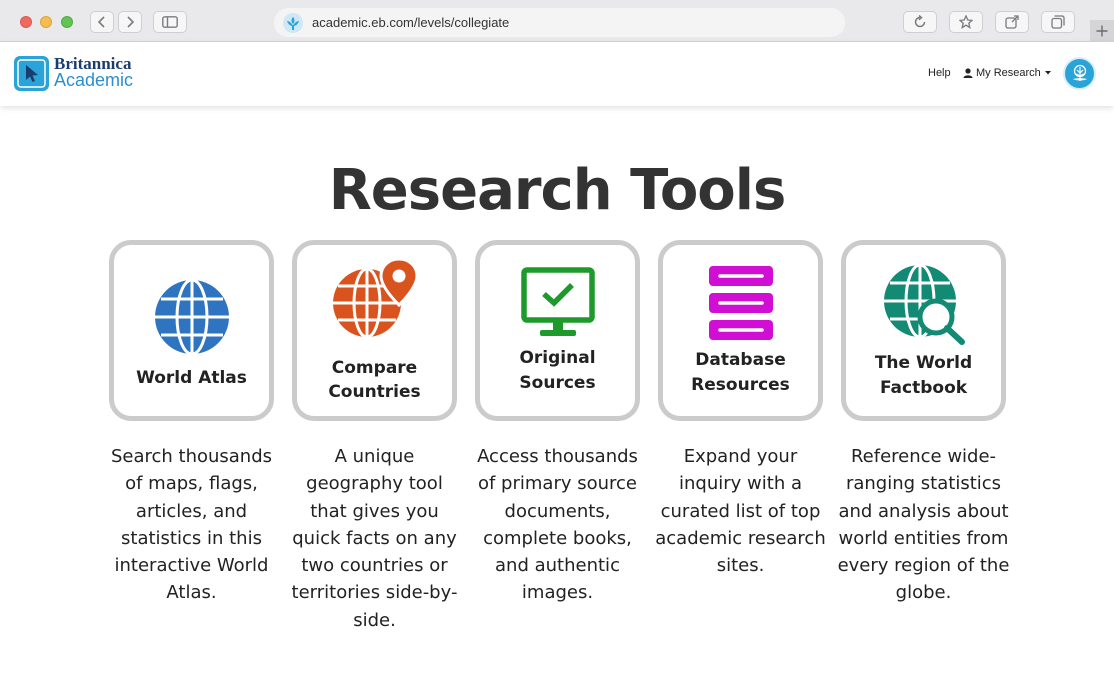 Image resolution: width=1114 pixels, height=696 pixels. Describe the element at coordinates (191, 456) in the screenshot. I see `desc-line: Search thousands` at that location.